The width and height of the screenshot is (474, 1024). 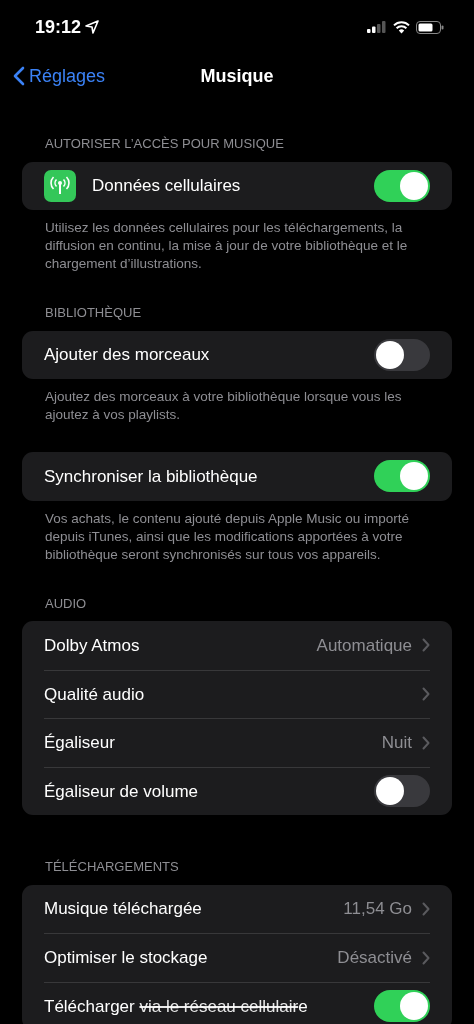 What do you see at coordinates (237, 76) in the screenshot?
I see `page-title: Musique` at bounding box center [237, 76].